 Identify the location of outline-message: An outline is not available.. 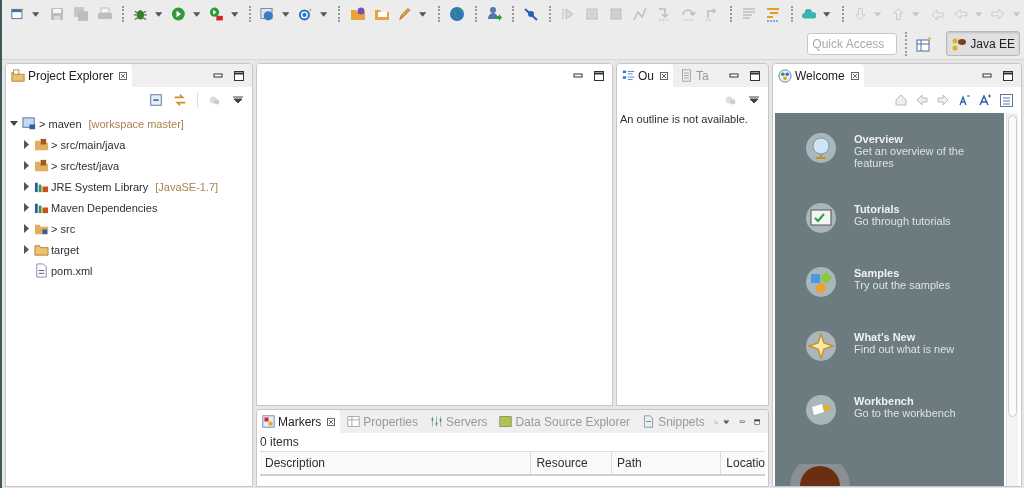
(684, 119).